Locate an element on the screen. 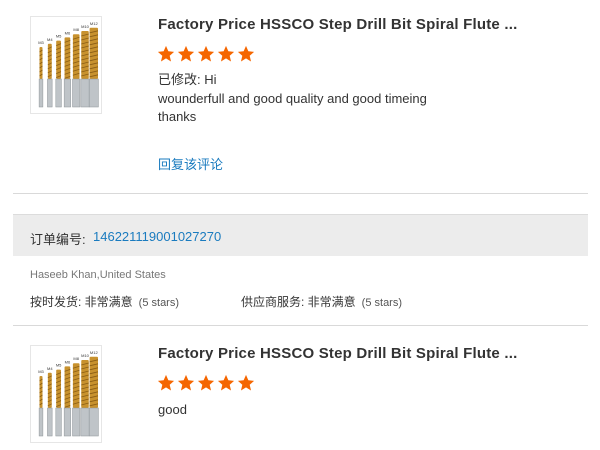  service-rating-label: 供应商服务: 非常满意 is located at coordinates (298, 302).